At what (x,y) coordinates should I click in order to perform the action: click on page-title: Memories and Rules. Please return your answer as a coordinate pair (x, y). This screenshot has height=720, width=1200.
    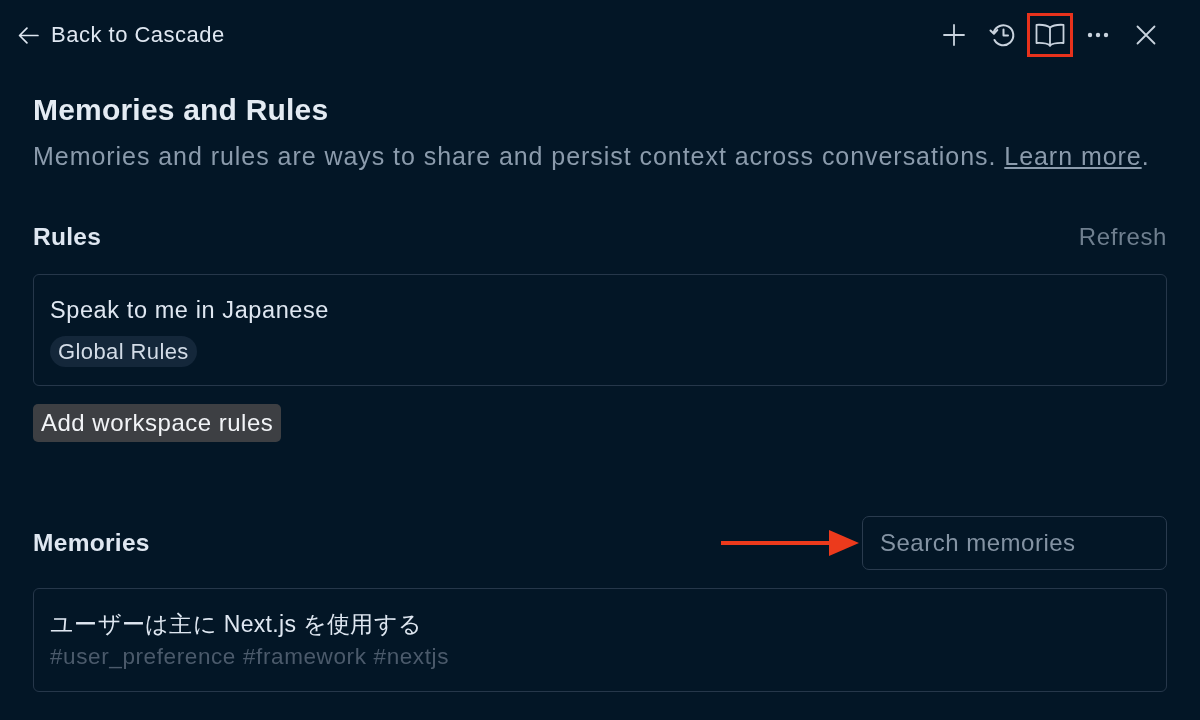
    Looking at the image, I should click on (181, 110).